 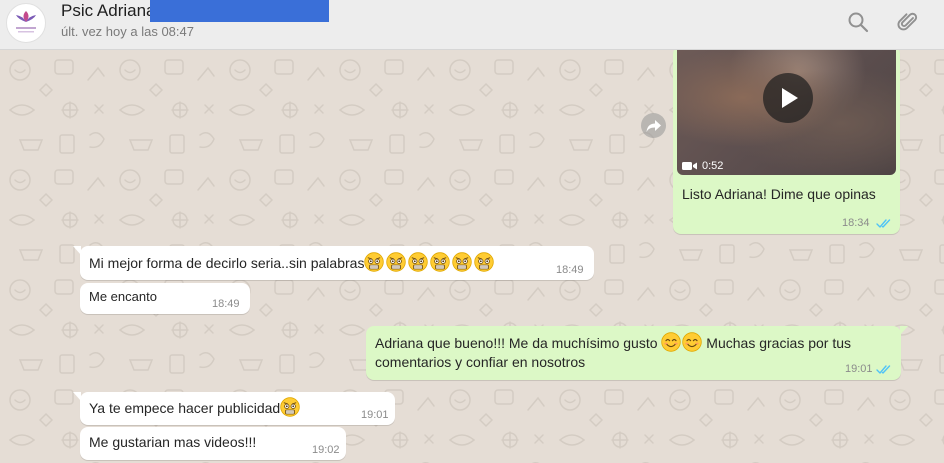 What do you see at coordinates (713, 166) in the screenshot?
I see `video-duration: 0:52` at bounding box center [713, 166].